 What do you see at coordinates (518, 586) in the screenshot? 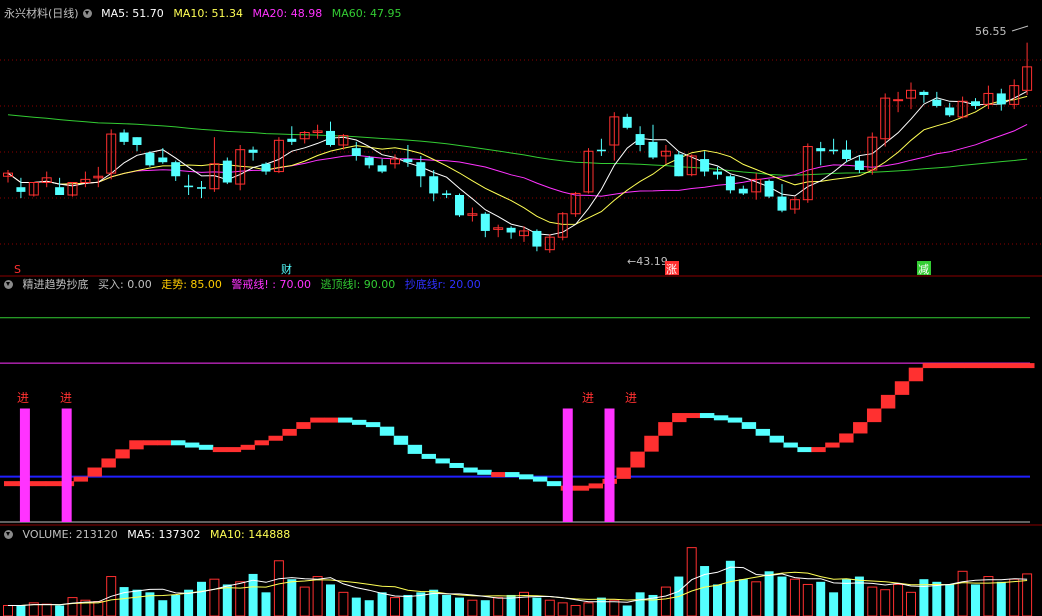
I see `volume-ma5-line` at bounding box center [518, 586].